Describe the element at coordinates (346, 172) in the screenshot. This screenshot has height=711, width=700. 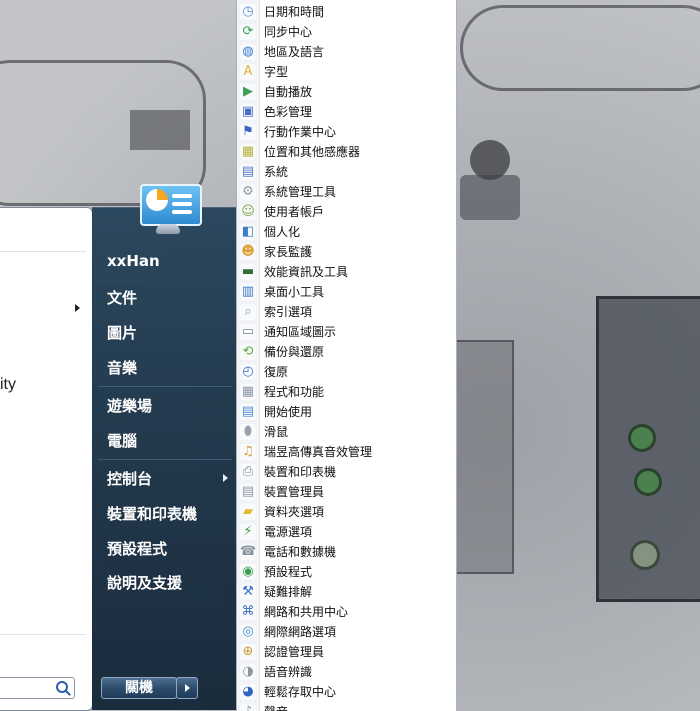
I see `control-panel-item: ▤ 系統` at that location.